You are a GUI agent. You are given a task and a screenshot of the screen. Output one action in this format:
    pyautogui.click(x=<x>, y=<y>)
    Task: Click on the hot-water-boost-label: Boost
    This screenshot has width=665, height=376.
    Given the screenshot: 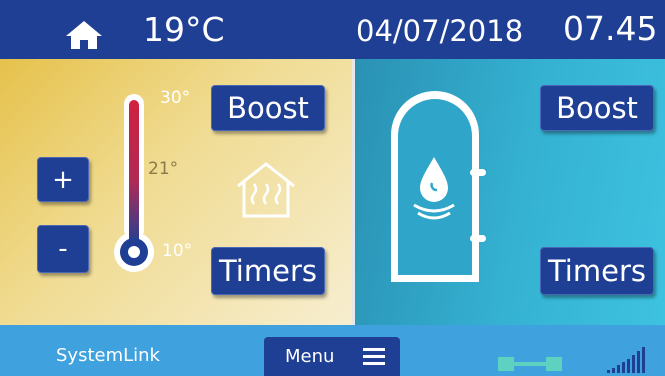 What is the action you would take?
    pyautogui.click(x=597, y=108)
    